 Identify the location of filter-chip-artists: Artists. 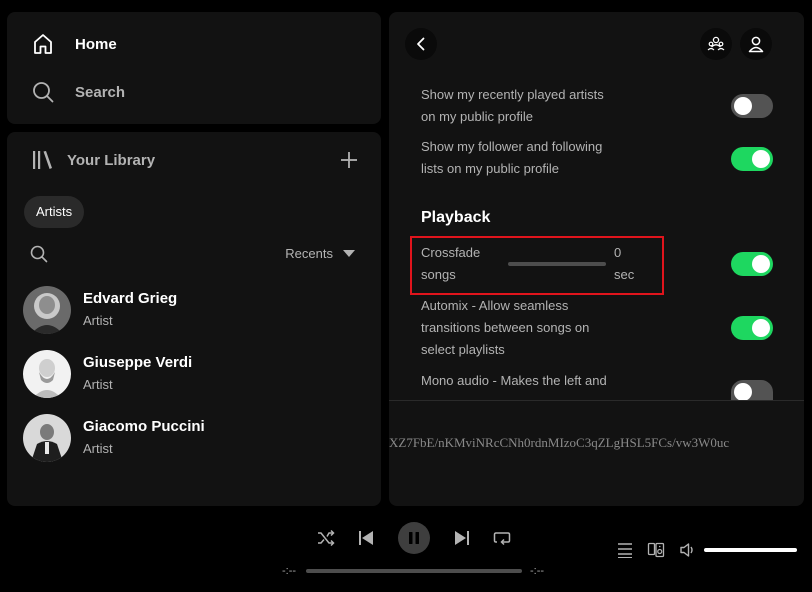
(54, 212).